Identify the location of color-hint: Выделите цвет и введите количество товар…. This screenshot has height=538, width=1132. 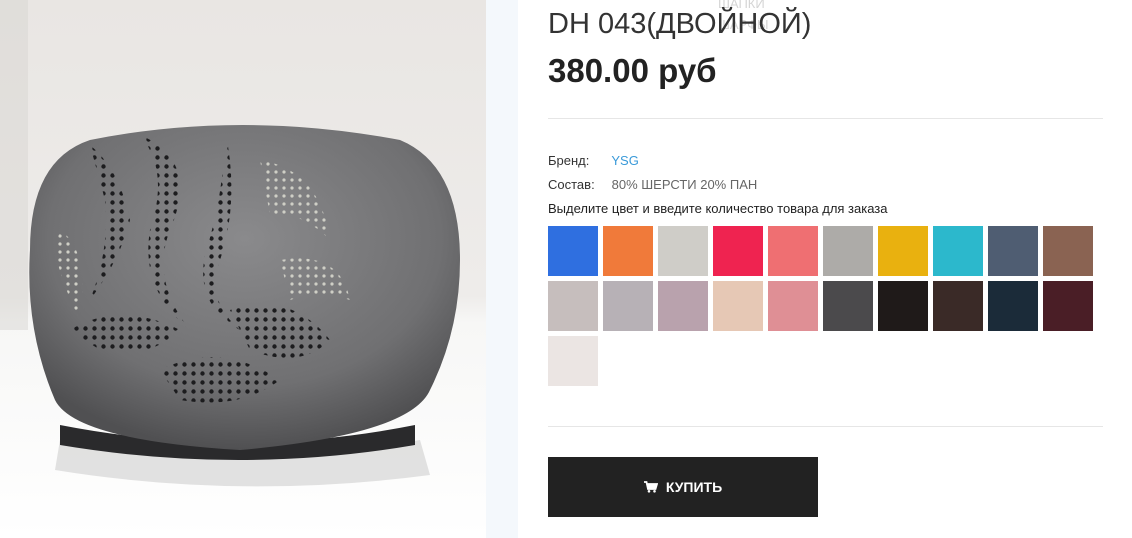
(718, 208).